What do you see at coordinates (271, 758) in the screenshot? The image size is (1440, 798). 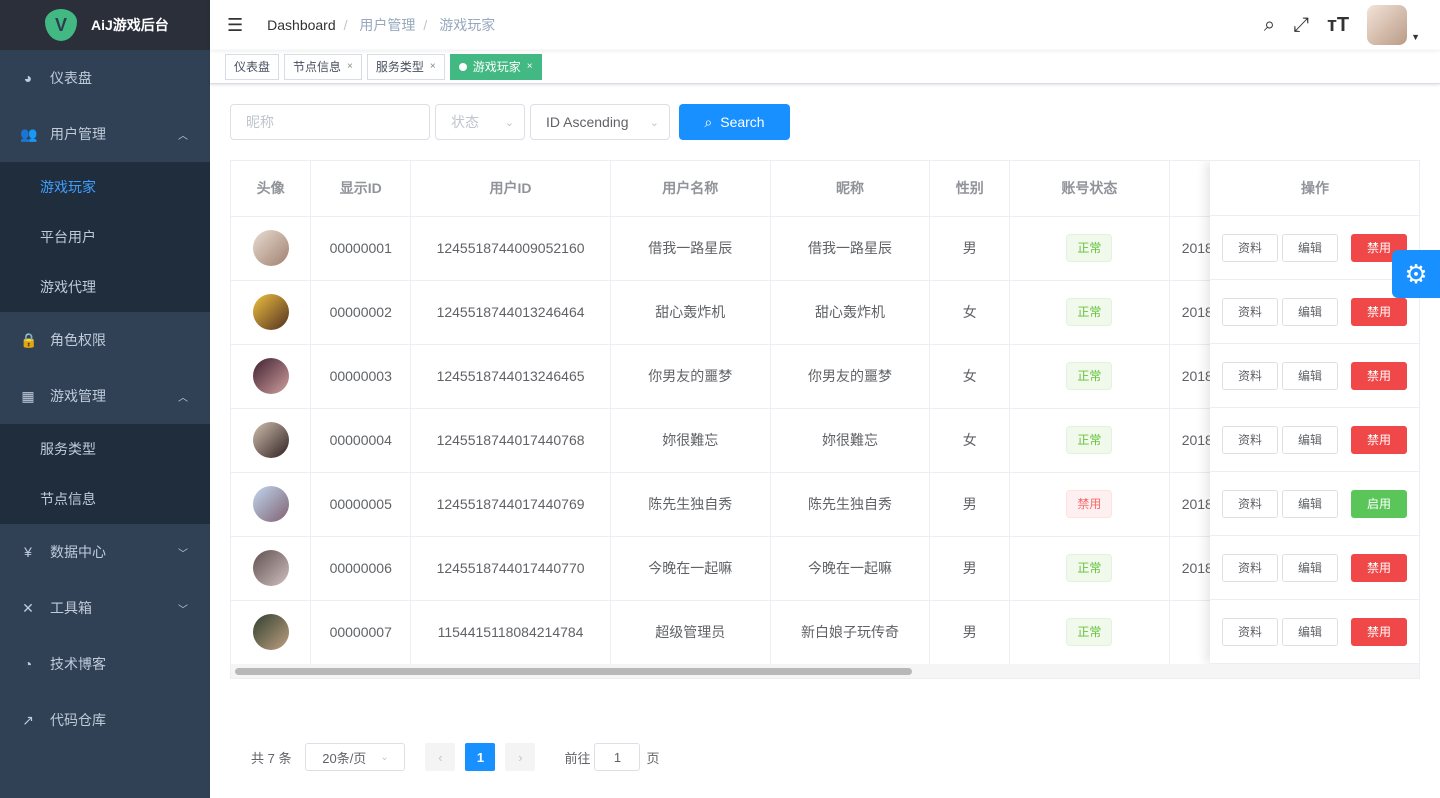 I see `total-count: 共 7 条` at bounding box center [271, 758].